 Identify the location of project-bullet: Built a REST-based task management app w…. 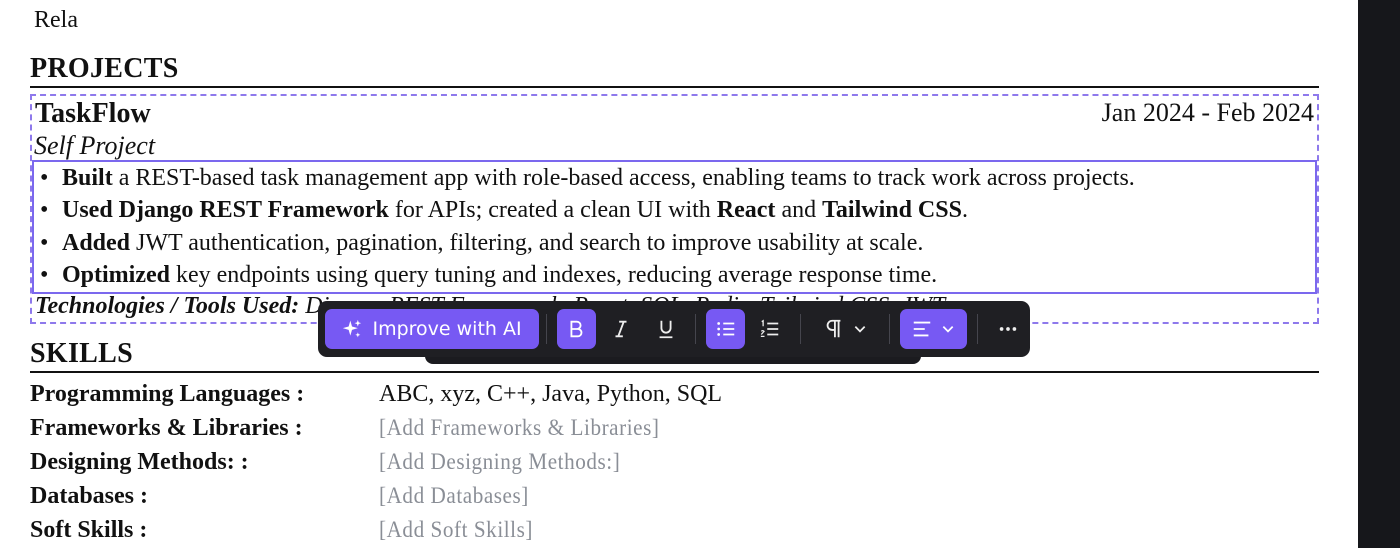
(674, 178).